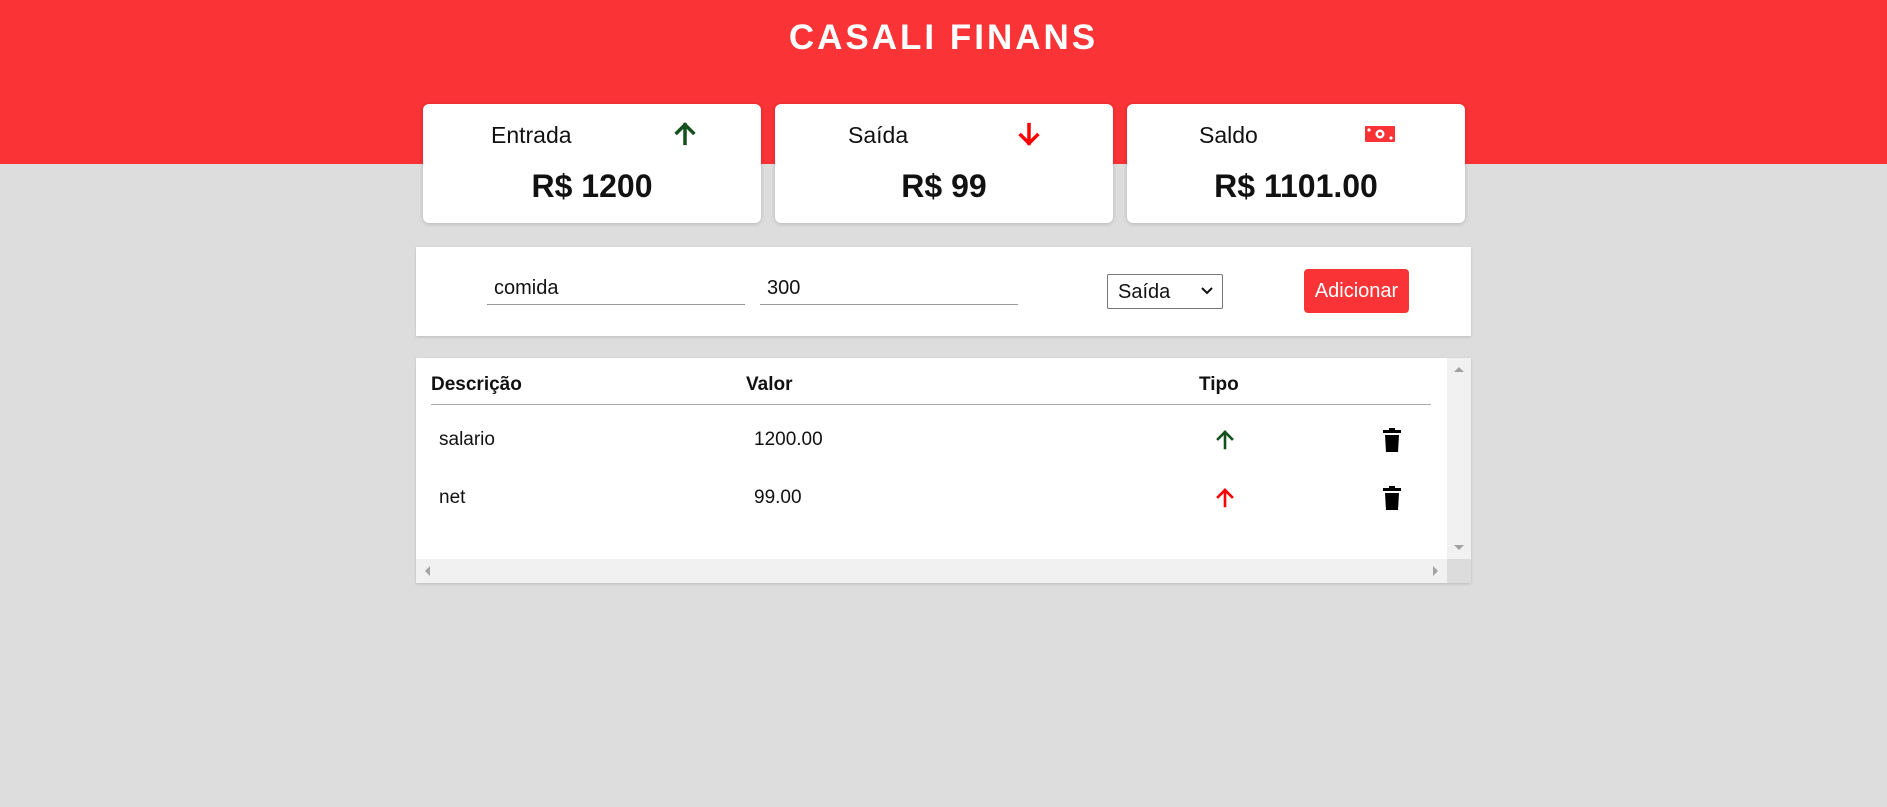  Describe the element at coordinates (1029, 134) in the screenshot. I see `arrow-down-icon` at that location.